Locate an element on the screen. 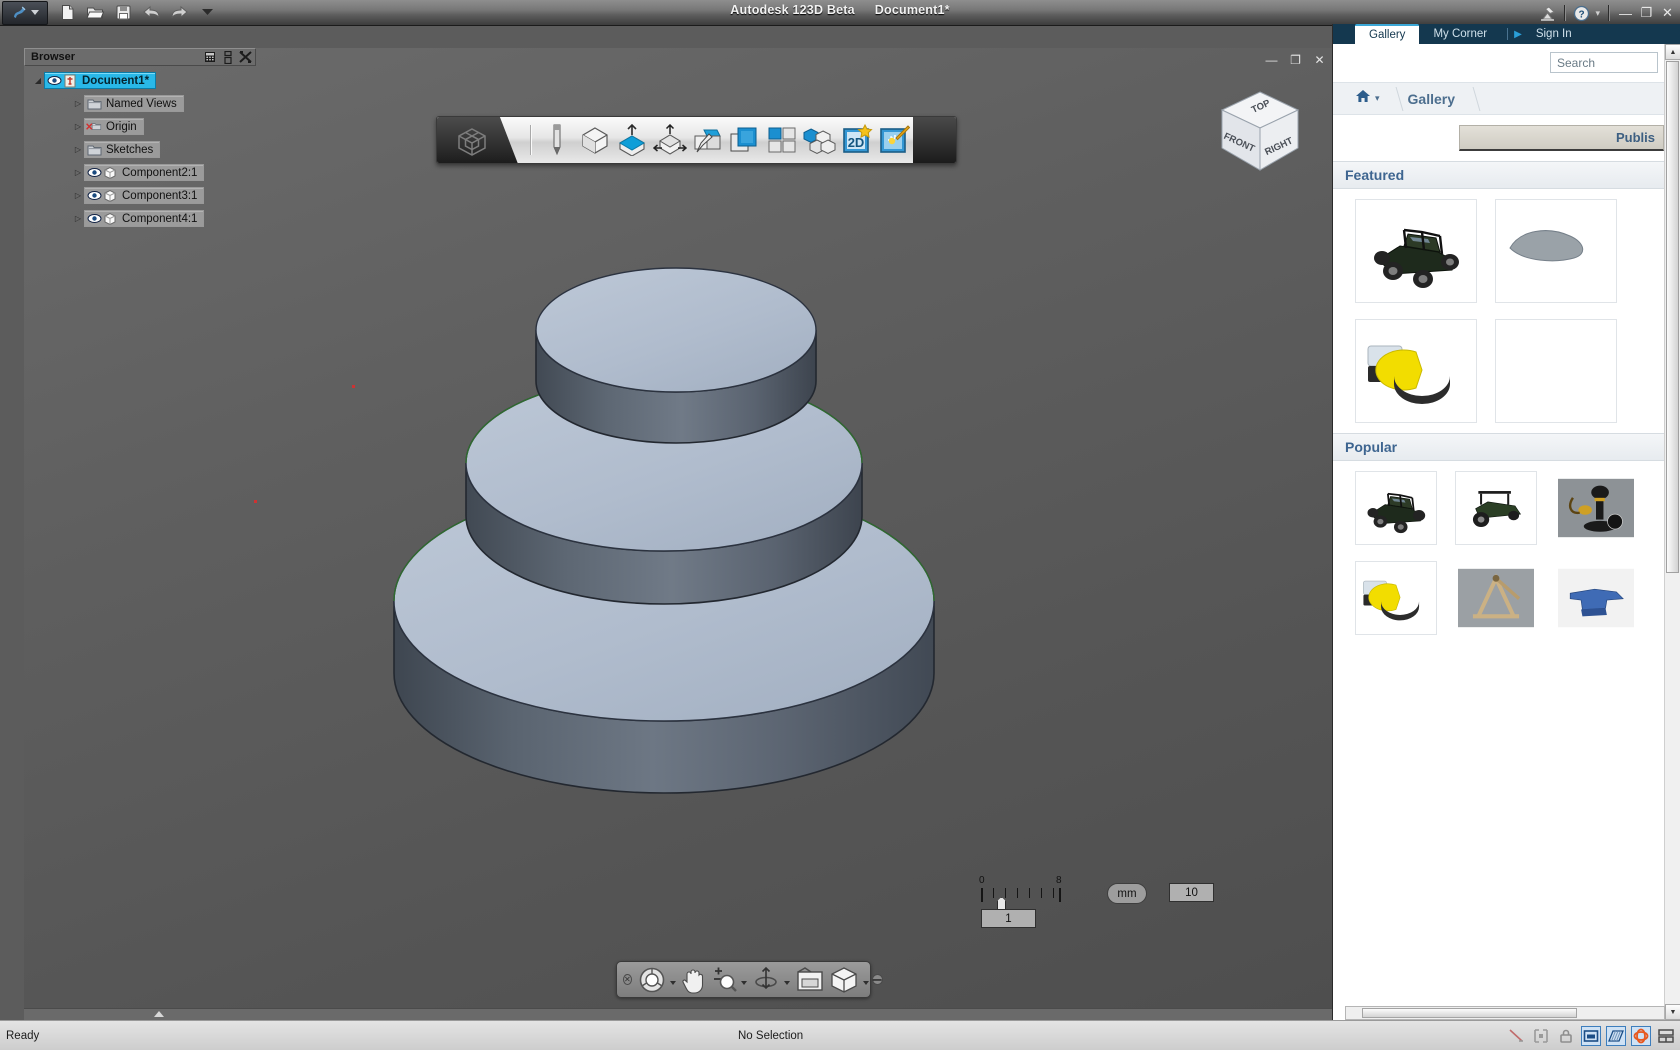  tree-row-document: ◢ Document1* is located at coordinates (140, 80).